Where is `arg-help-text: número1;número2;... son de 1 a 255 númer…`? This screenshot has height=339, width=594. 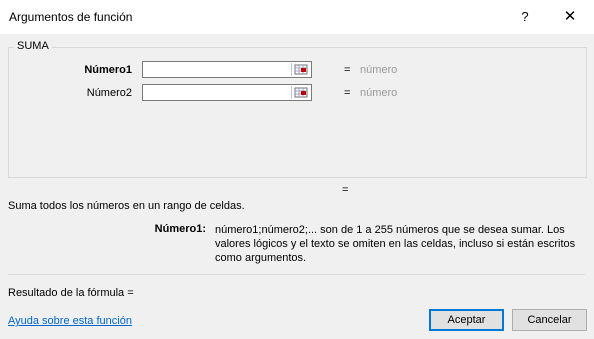 arg-help-text: número1;número2;... son de 1 a 255 númer… is located at coordinates (395, 244).